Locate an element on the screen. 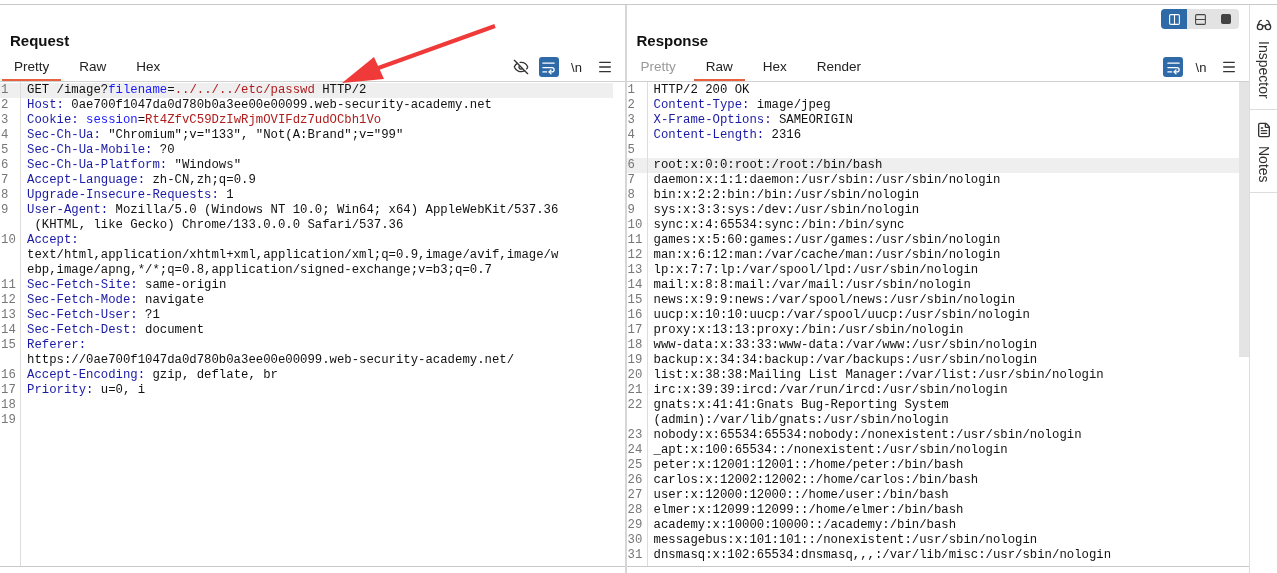 The image size is (1277, 573). code-text: gnats:x:41:41:Gnats Bug-Reporting System is located at coordinates (801, 405).